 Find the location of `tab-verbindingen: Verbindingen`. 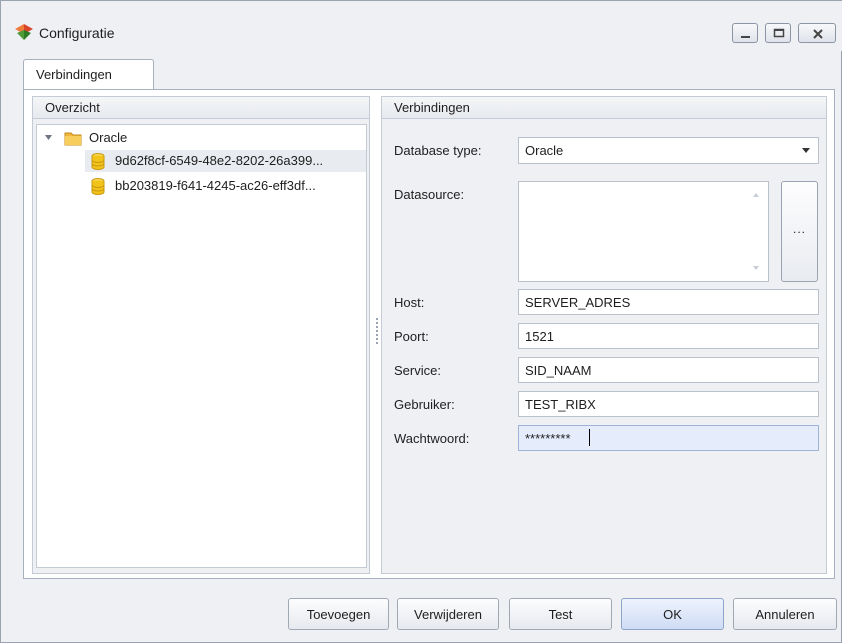

tab-verbindingen: Verbindingen is located at coordinates (88, 74).